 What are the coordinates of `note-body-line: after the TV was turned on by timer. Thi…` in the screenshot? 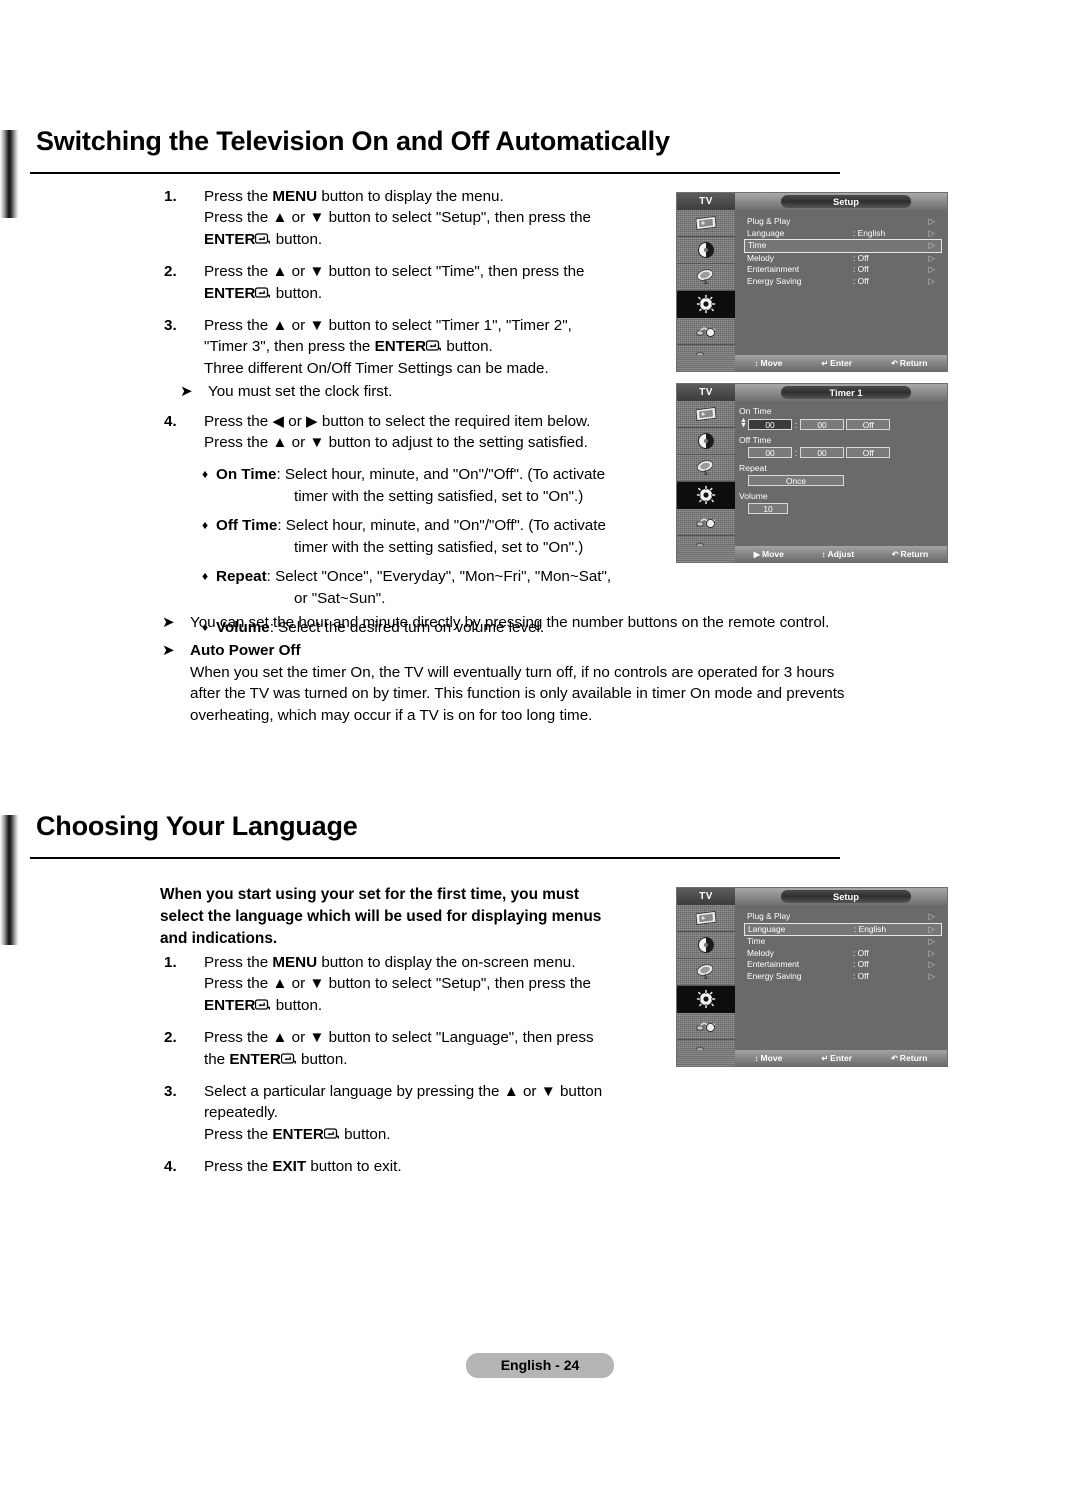 It's located at (517, 694).